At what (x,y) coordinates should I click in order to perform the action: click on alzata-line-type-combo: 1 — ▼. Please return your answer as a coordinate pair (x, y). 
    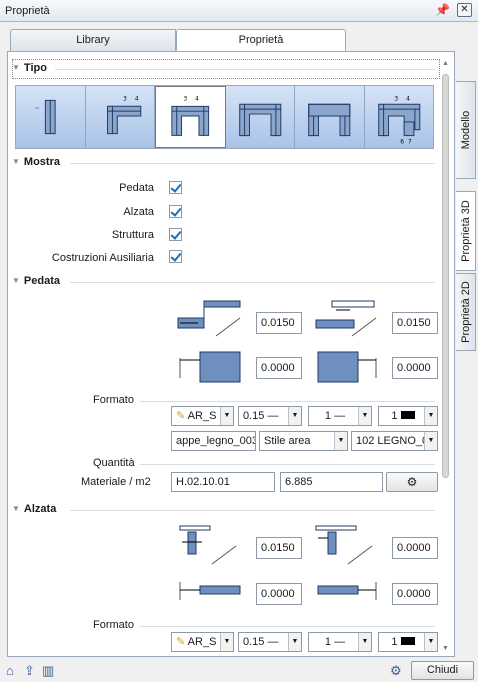
    Looking at the image, I should click on (340, 642).